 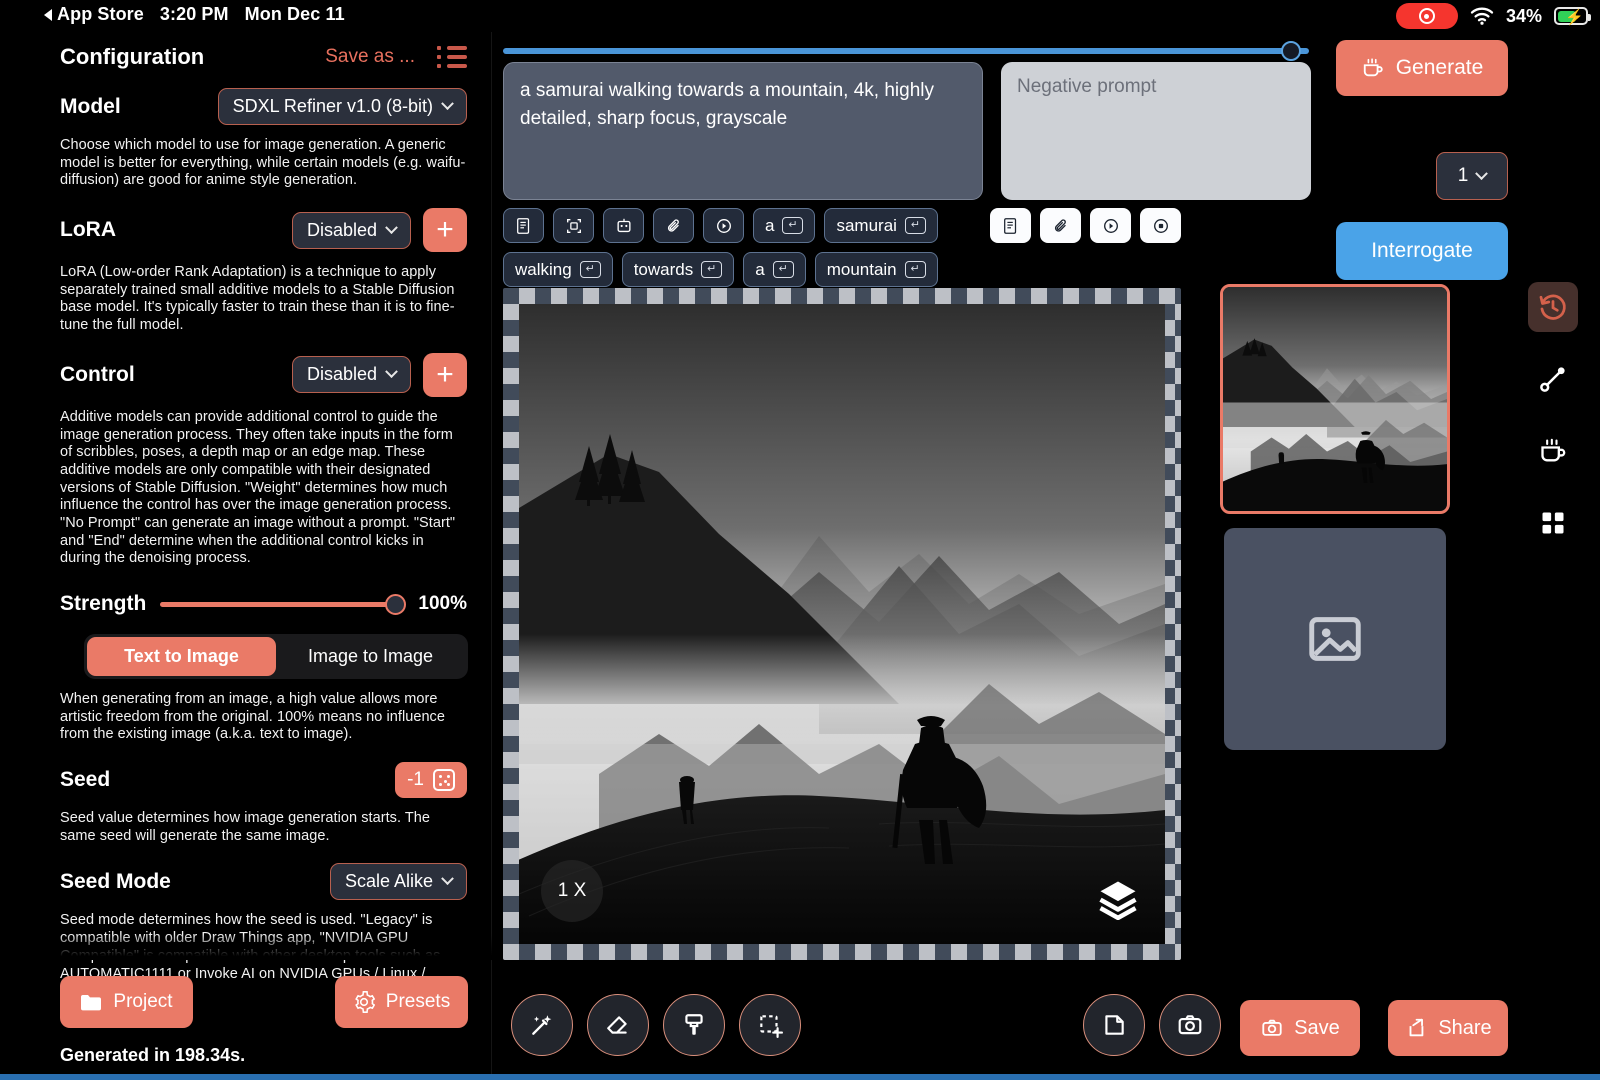 I want to click on grid-button, so click(x=1553, y=523).